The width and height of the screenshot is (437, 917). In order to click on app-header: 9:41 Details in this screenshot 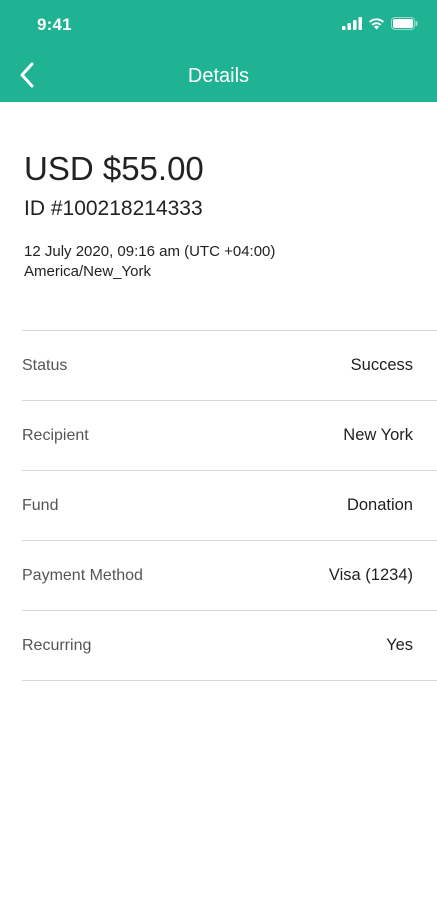, I will do `click(218, 51)`.